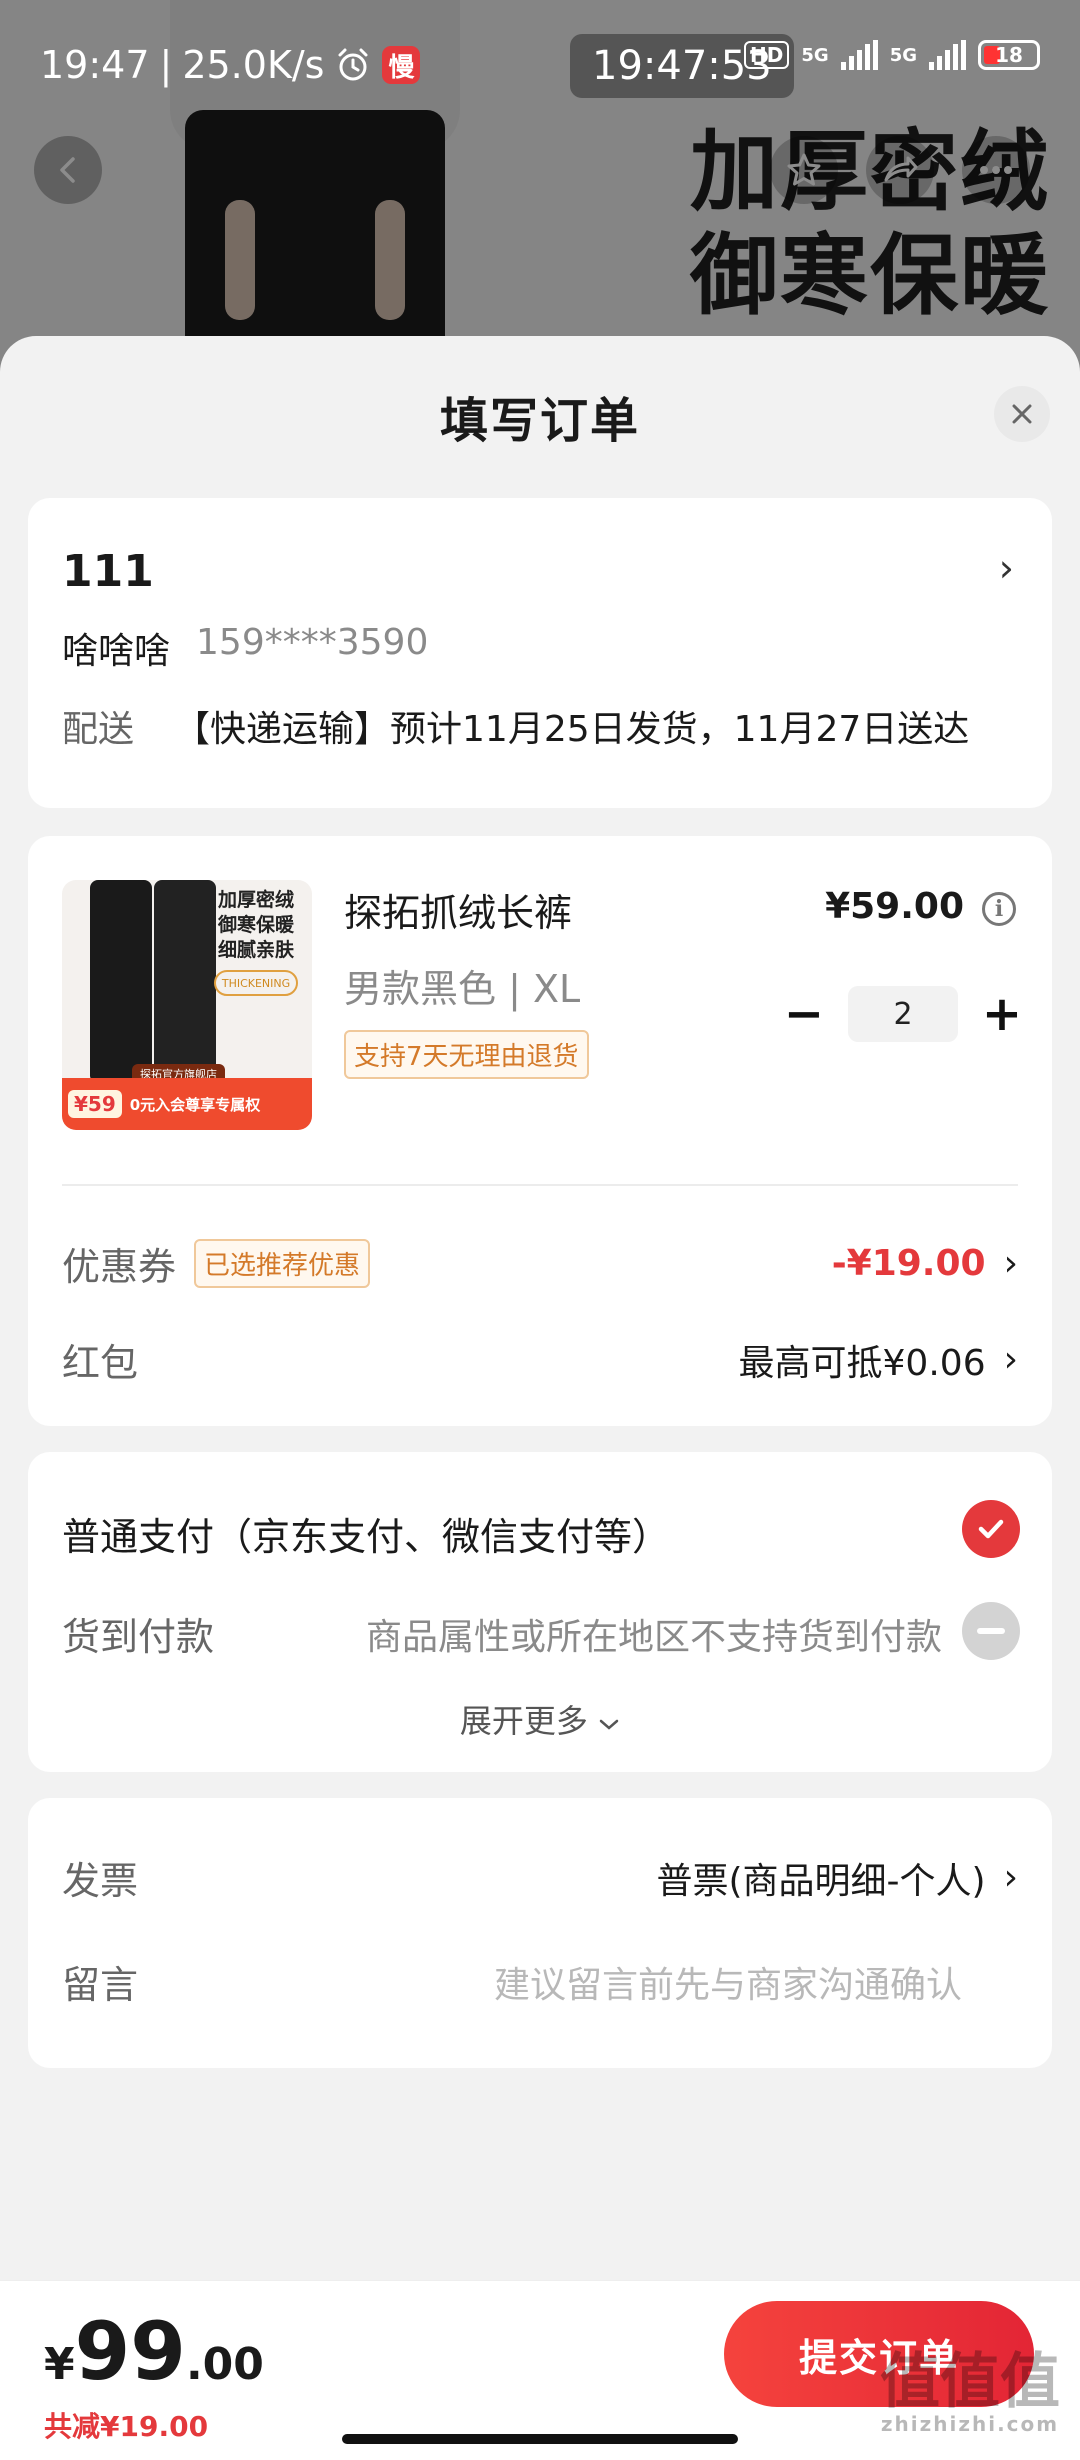  Describe the element at coordinates (540, 1185) in the screenshot. I see `divider` at that location.